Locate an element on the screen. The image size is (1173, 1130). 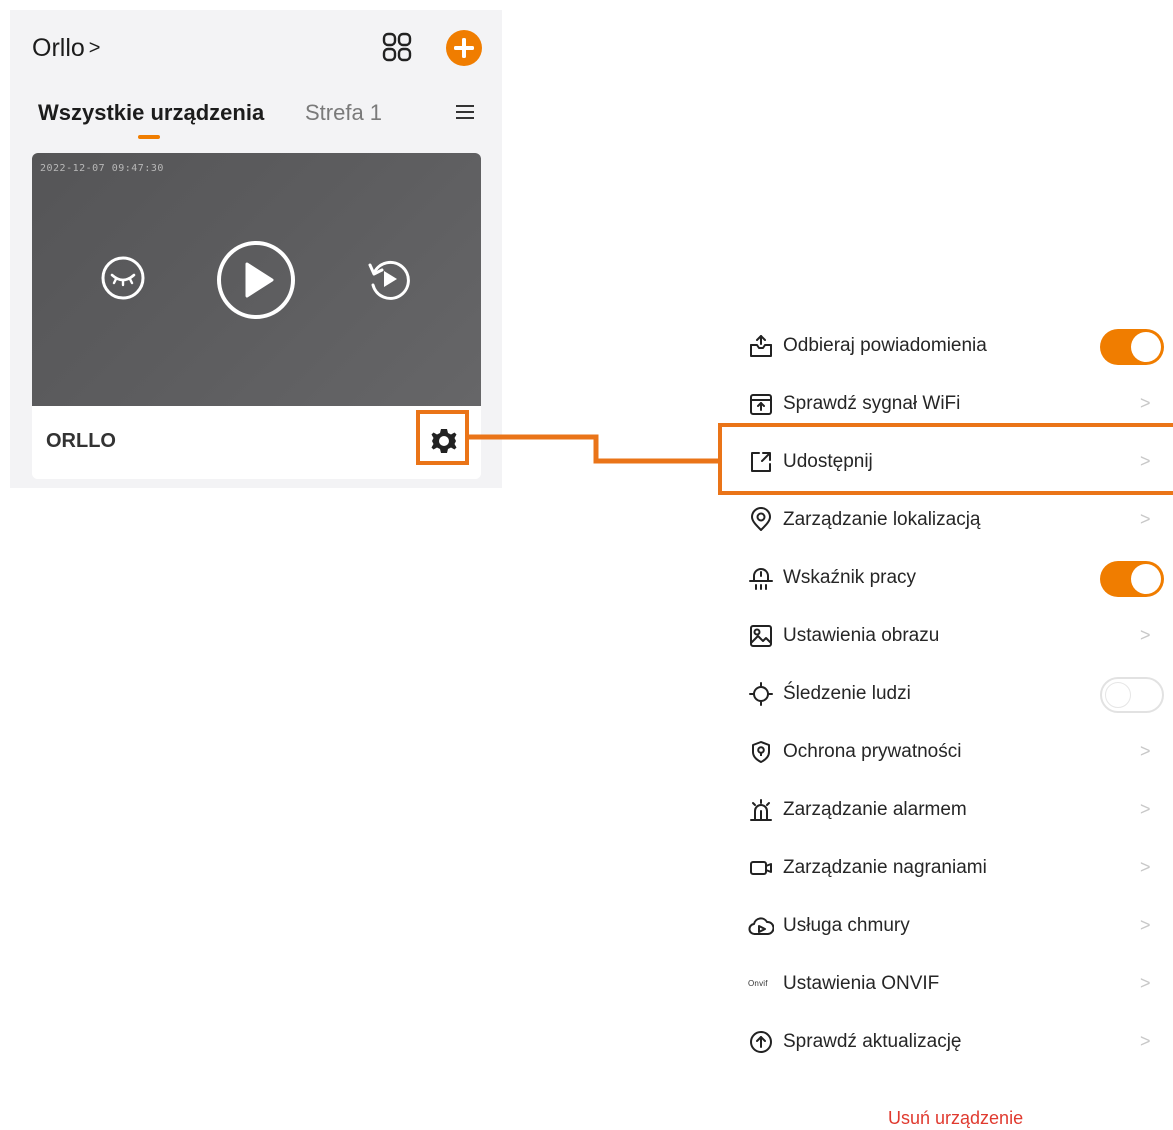
work-indicator-toggle is located at coordinates (1132, 579).